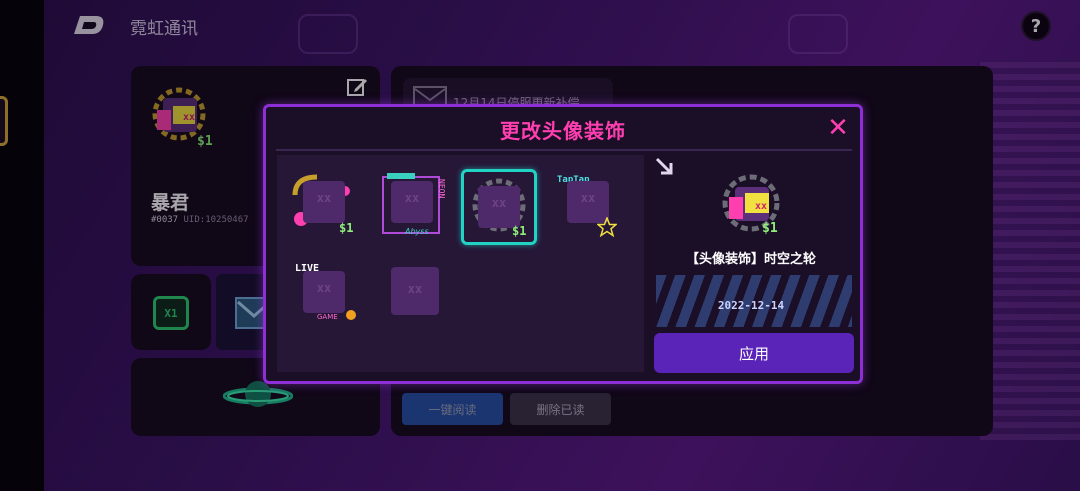  Describe the element at coordinates (751, 305) in the screenshot. I see `decoration-date: 2022-12-14` at that location.